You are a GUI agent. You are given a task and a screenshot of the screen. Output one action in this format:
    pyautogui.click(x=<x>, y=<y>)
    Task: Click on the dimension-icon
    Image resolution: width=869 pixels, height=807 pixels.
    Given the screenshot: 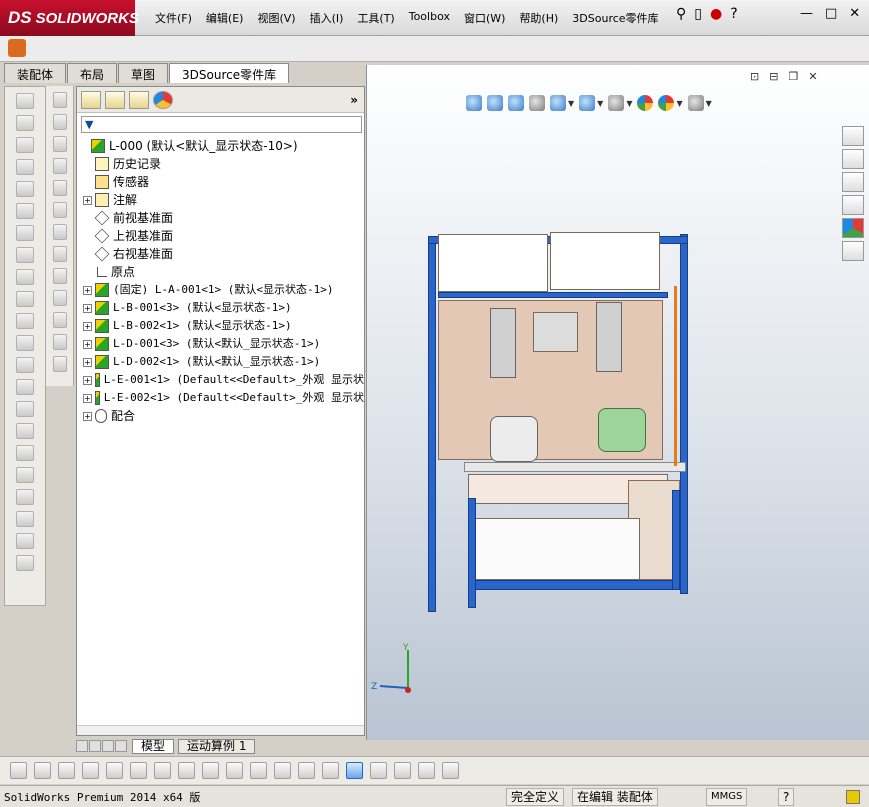 What is the action you would take?
    pyautogui.click(x=258, y=770)
    